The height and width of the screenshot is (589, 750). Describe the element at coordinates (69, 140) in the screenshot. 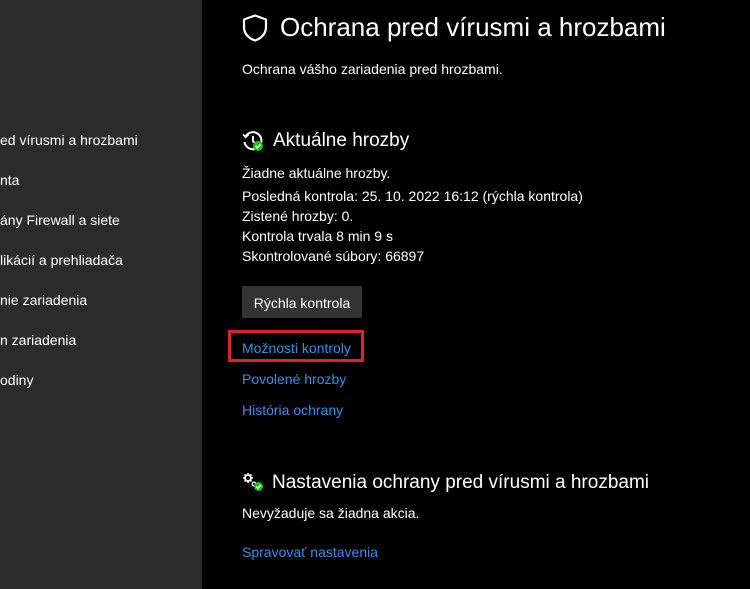

I see `sidebar-item-virus-threat-protection: ed vírusmi a hrozbami` at that location.